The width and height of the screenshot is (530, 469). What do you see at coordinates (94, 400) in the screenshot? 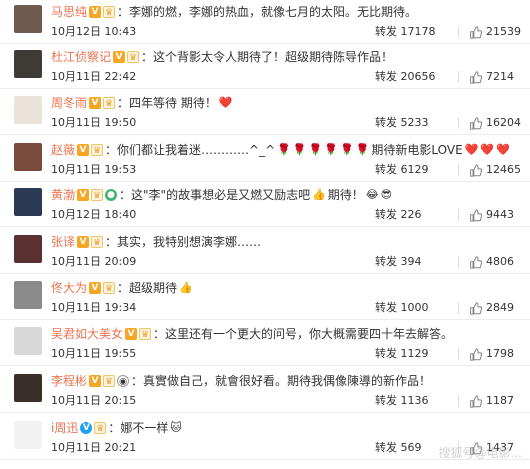
I see `comment-time: 10月11日 20:15` at bounding box center [94, 400].